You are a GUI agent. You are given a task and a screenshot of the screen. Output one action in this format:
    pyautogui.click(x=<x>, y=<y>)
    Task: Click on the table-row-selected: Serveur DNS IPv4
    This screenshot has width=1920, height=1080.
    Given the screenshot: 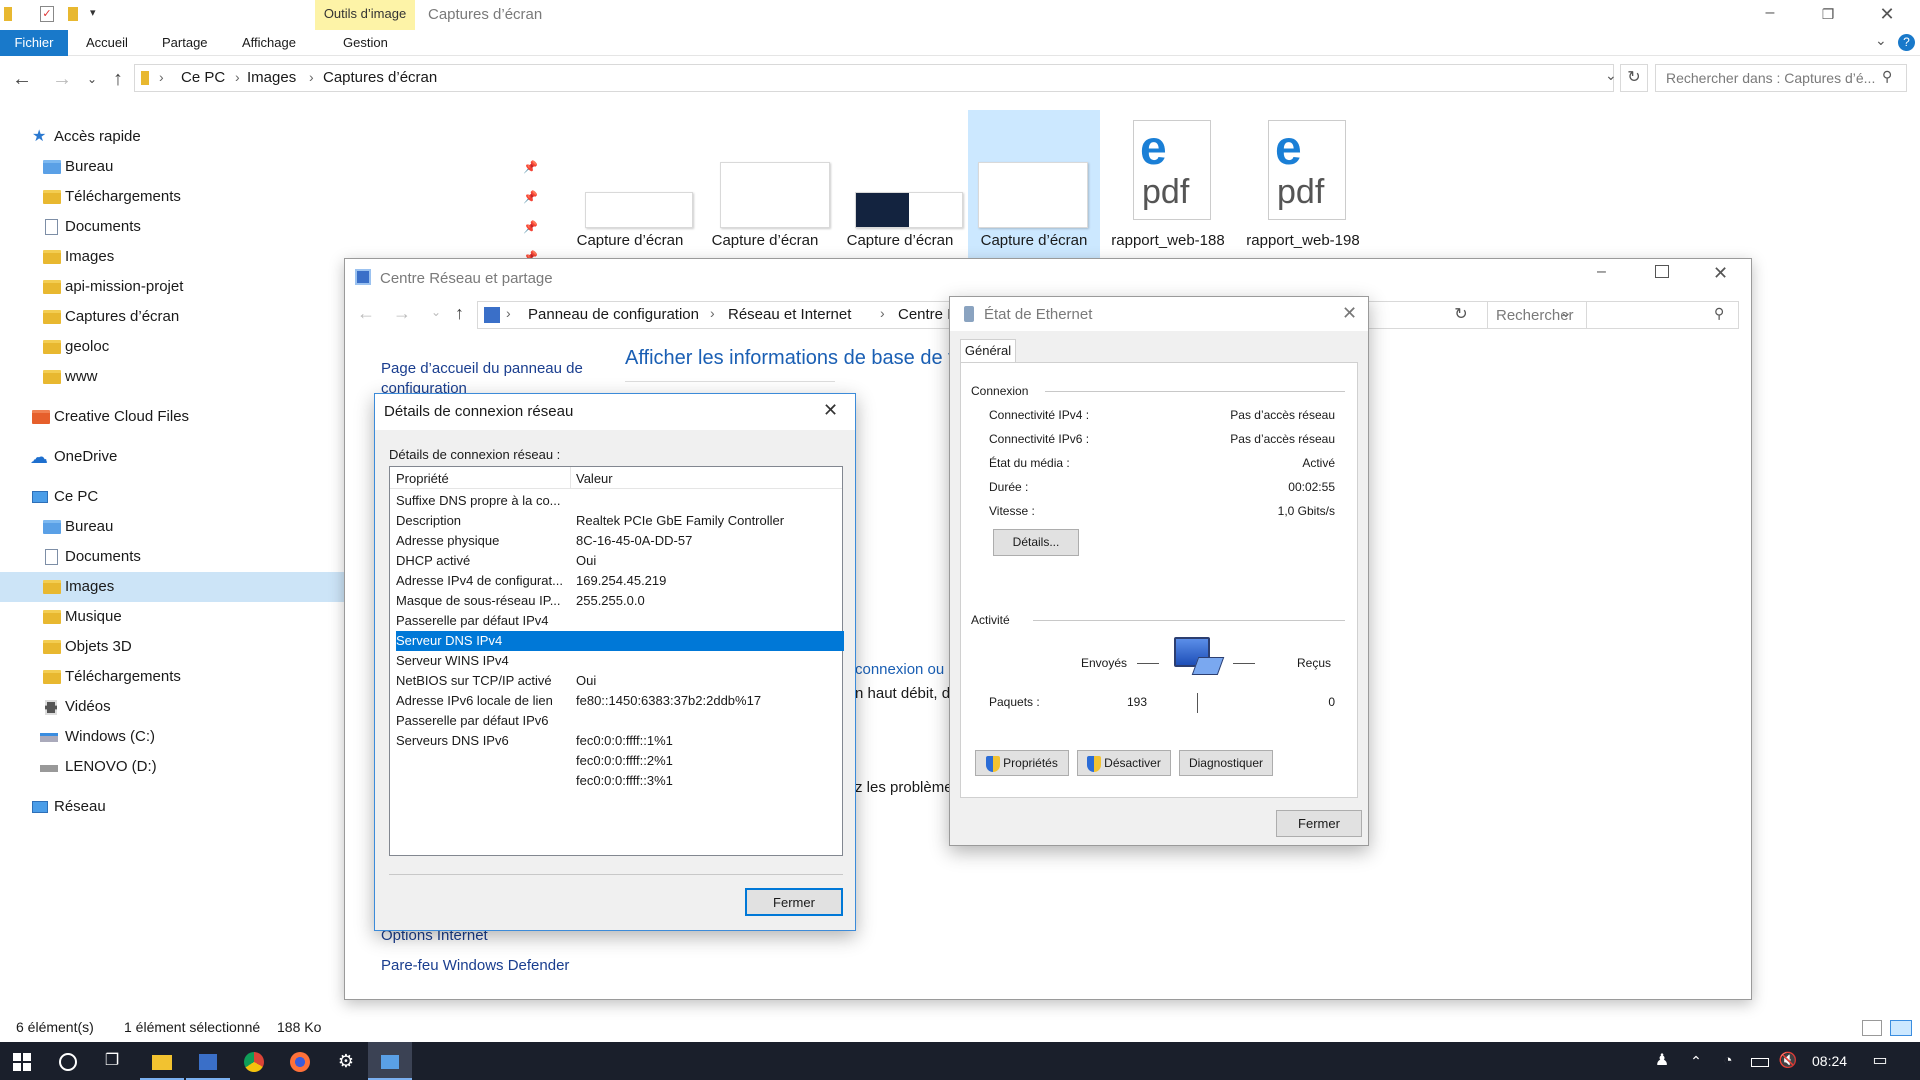 What is the action you would take?
    pyautogui.click(x=620, y=641)
    